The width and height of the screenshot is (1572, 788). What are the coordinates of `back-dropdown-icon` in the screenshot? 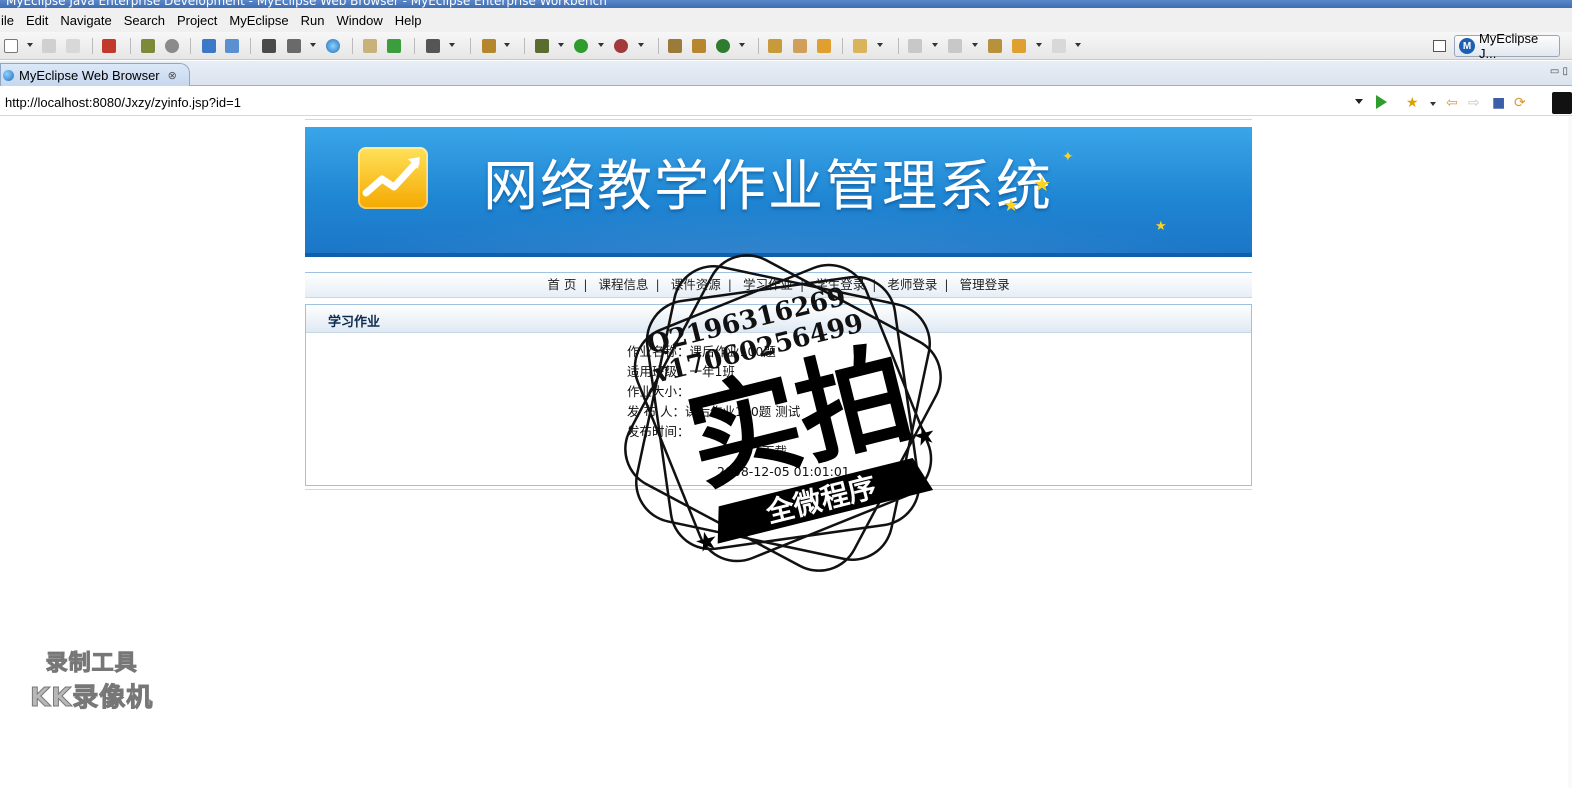 It's located at (1039, 45).